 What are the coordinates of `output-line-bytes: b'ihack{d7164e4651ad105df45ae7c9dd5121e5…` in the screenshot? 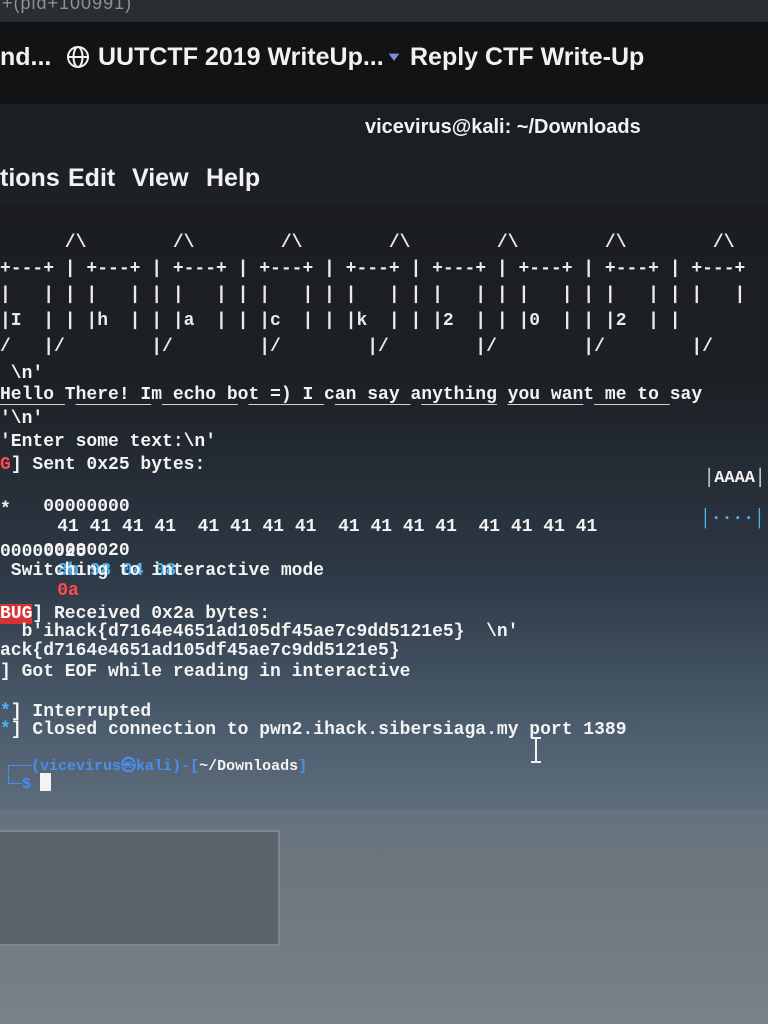 It's located at (259, 632).